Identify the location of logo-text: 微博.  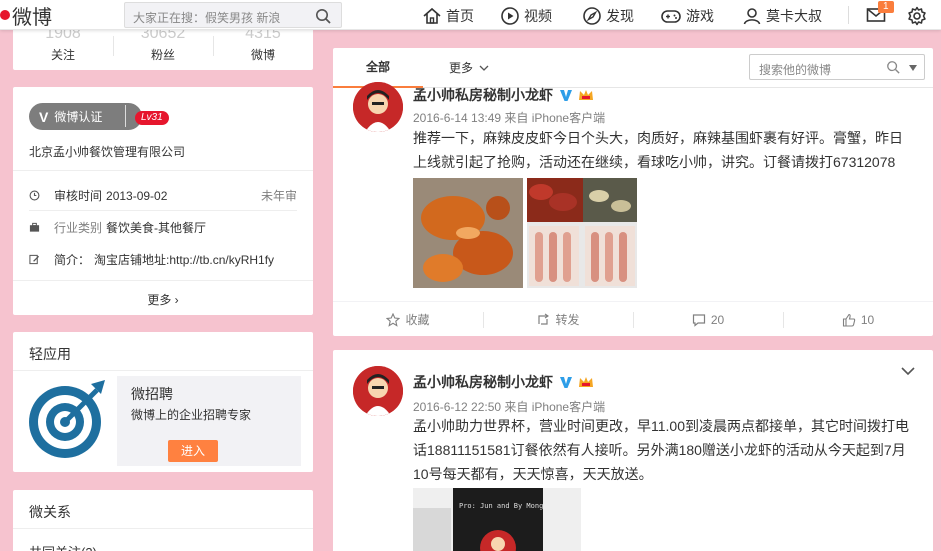
(32, 16).